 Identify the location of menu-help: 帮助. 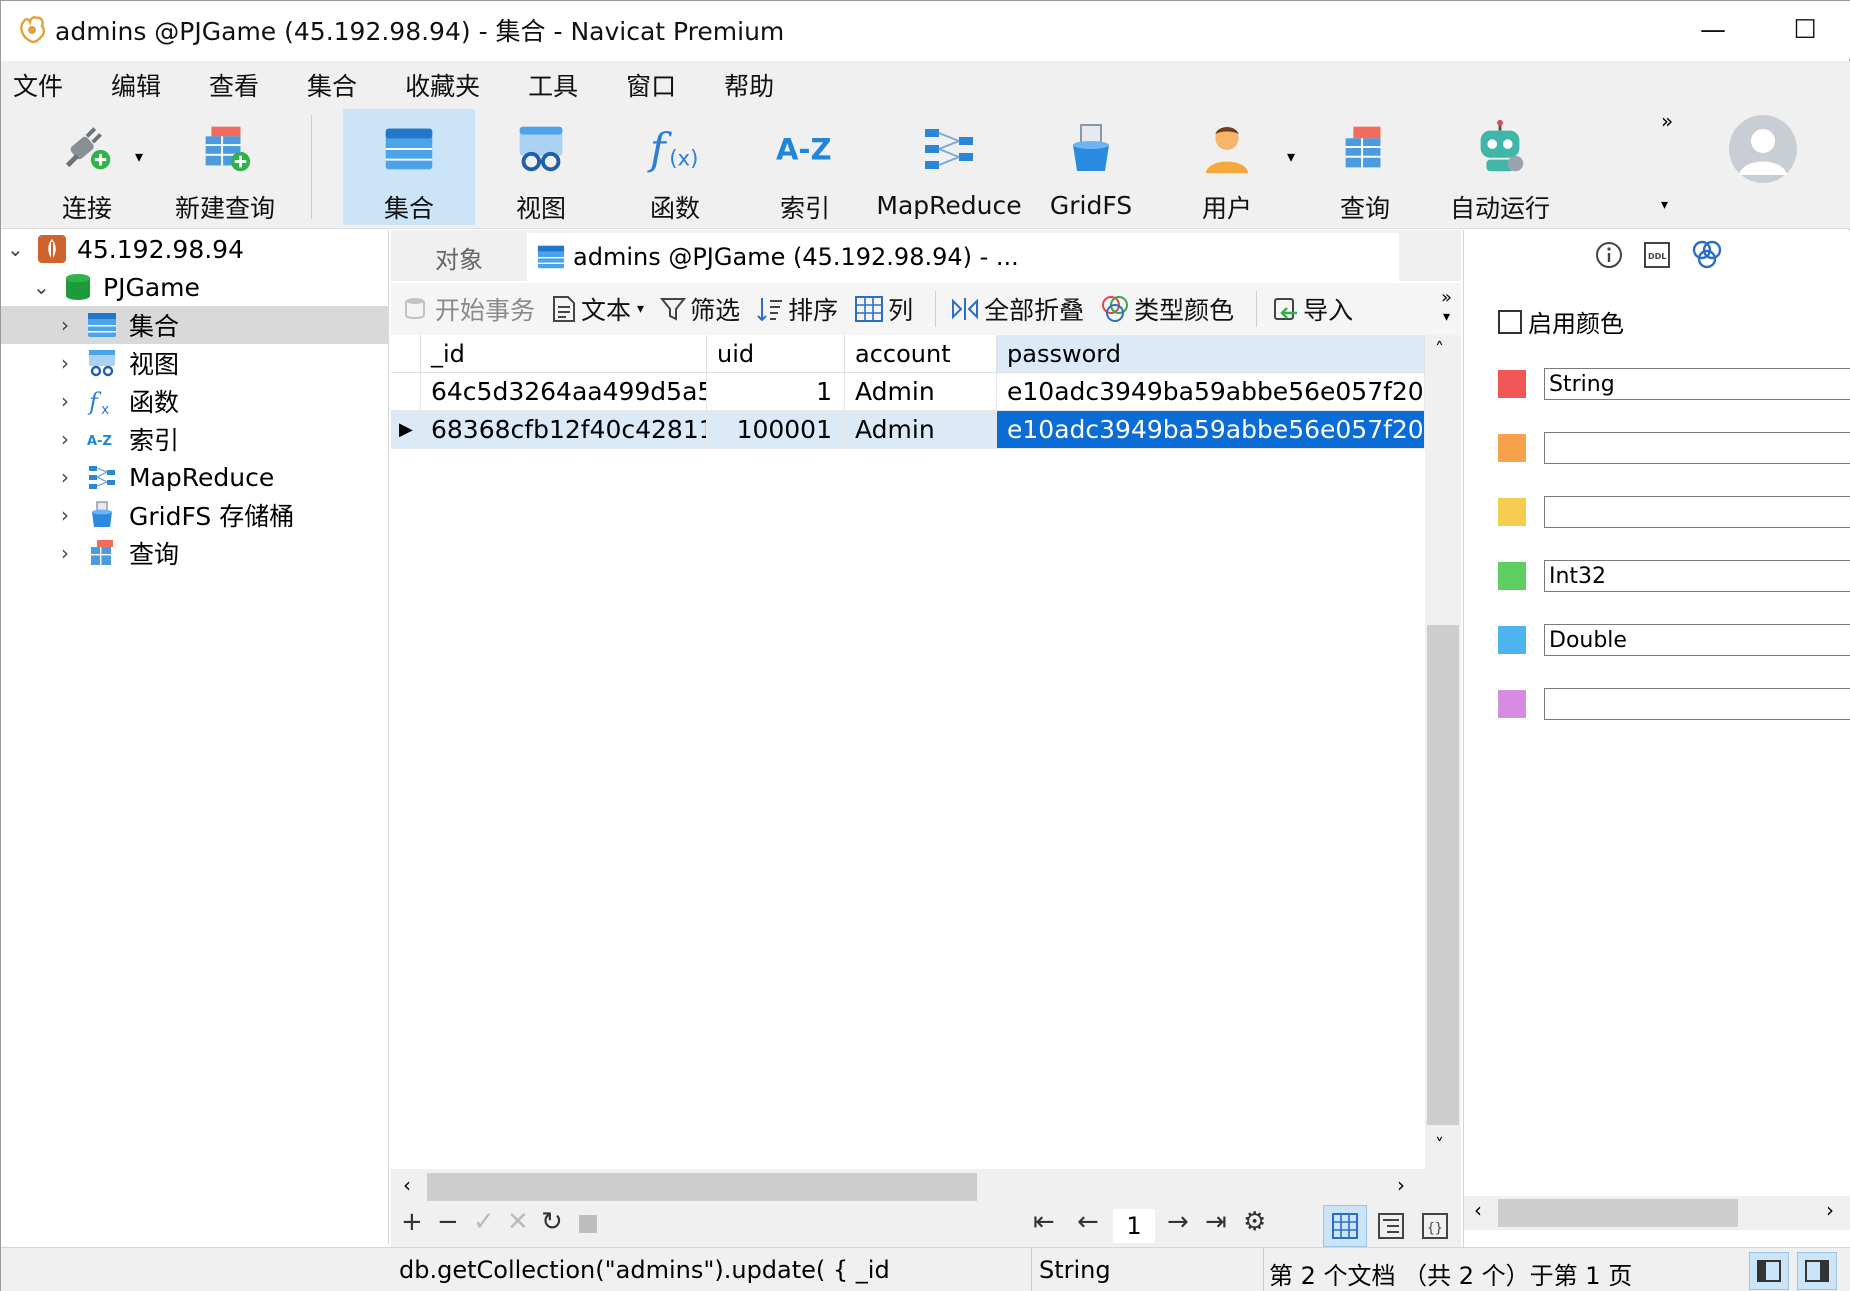
(749, 85).